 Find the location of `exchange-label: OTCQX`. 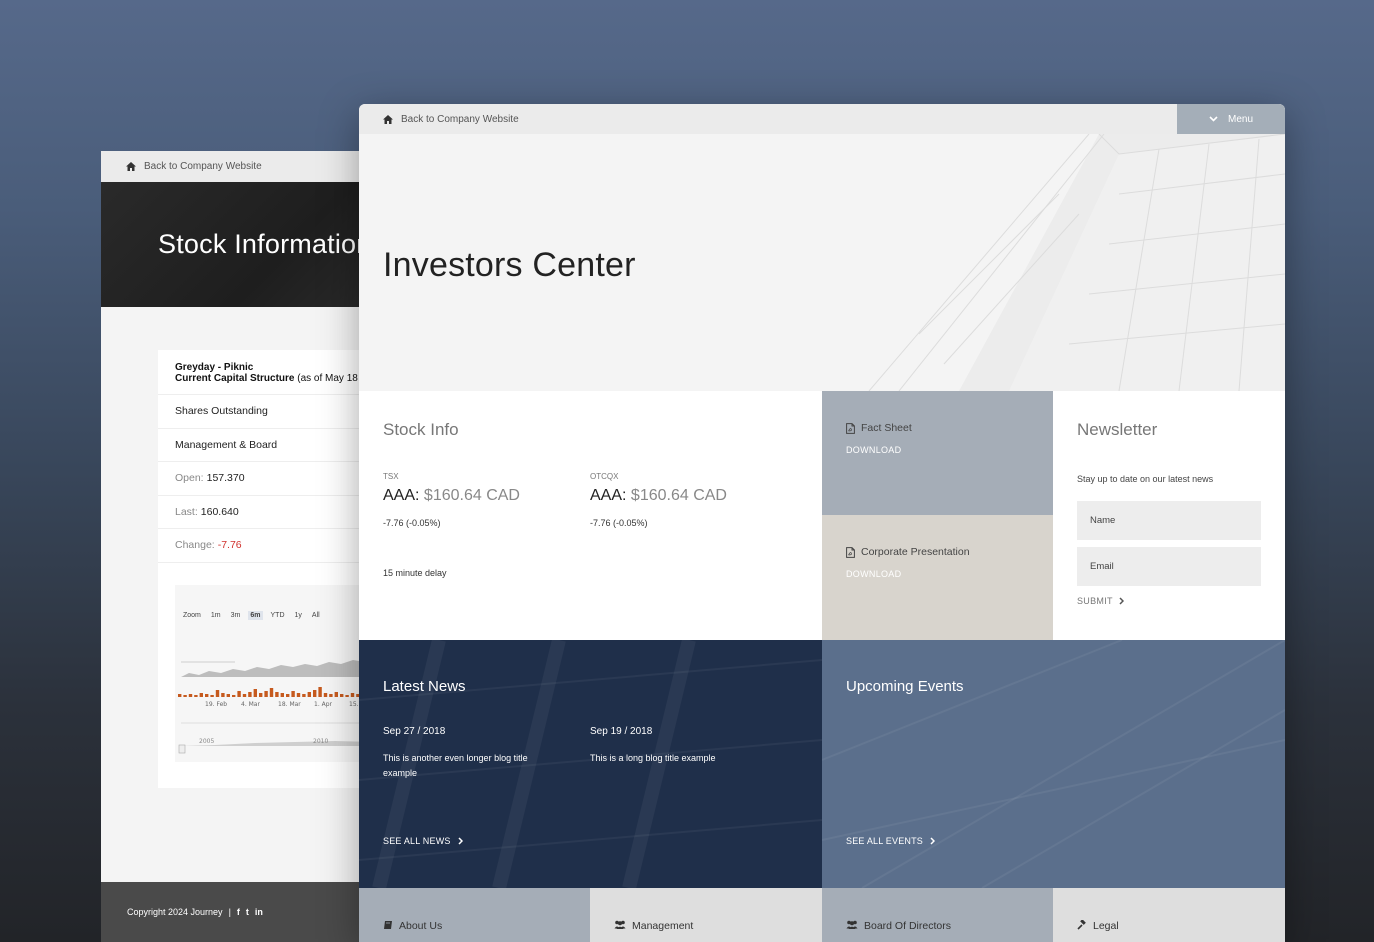

exchange-label: OTCQX is located at coordinates (604, 476).